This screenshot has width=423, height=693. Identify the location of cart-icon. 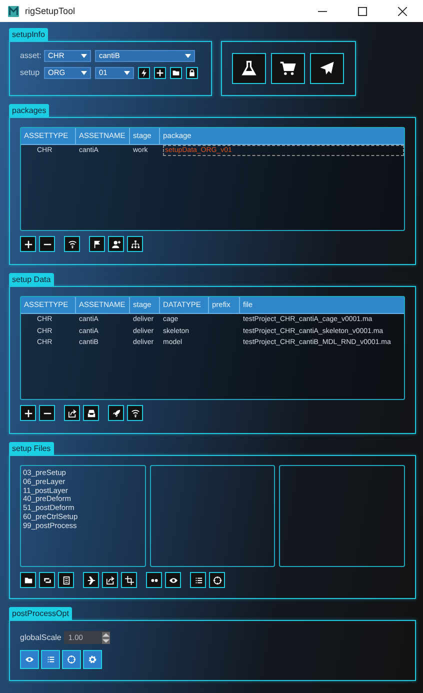
(288, 68).